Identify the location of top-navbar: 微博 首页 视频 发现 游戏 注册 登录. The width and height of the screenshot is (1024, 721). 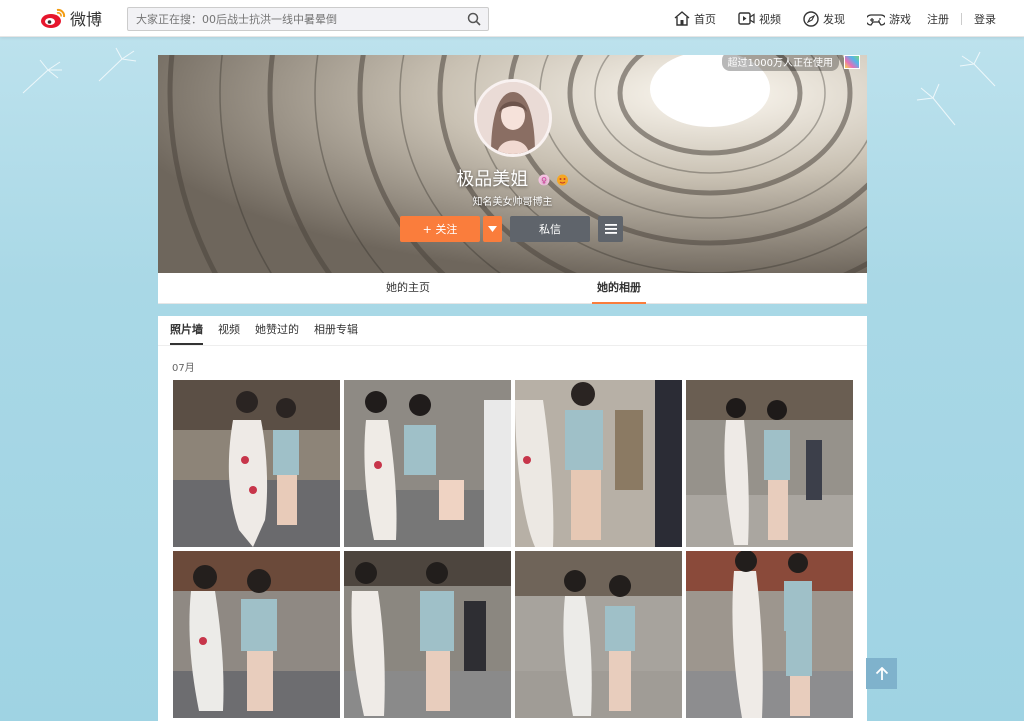
(512, 18).